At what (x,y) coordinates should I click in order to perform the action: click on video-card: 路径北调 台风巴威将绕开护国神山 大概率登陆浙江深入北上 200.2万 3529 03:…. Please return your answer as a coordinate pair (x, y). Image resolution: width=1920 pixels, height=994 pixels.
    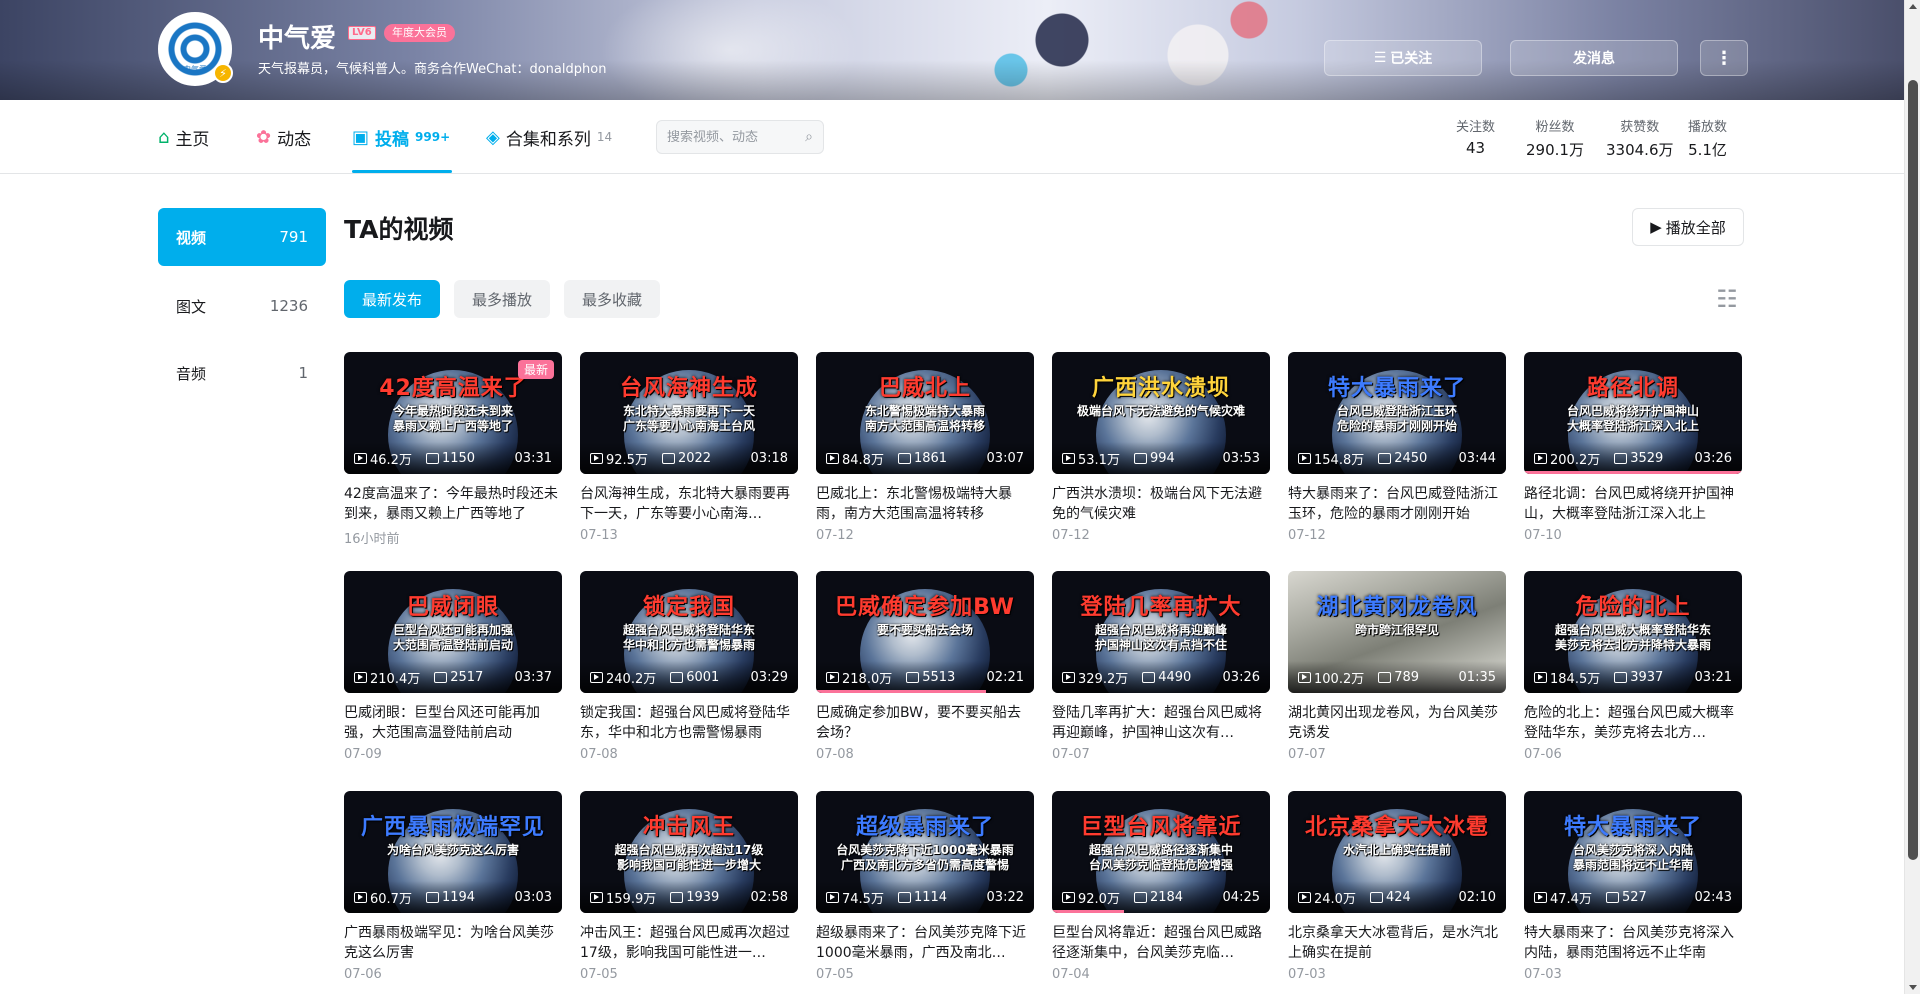
    Looking at the image, I should click on (1633, 447).